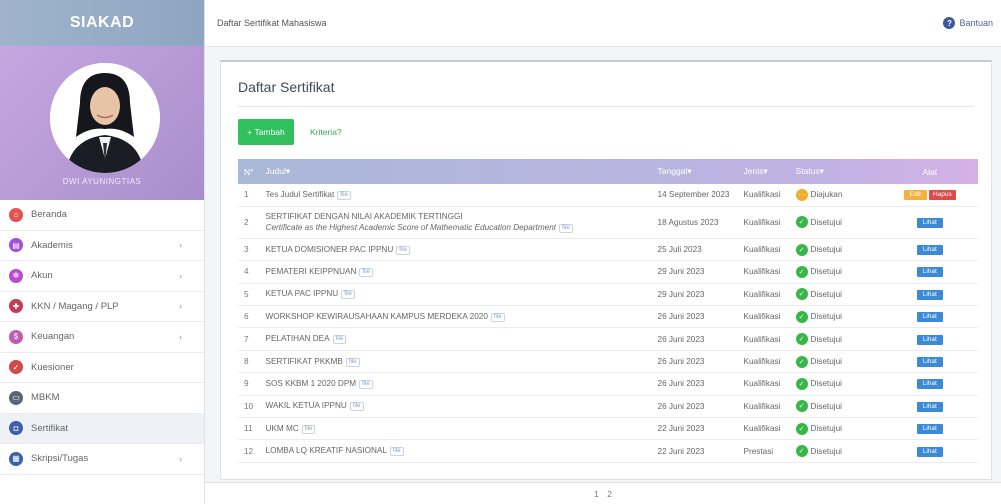 The height and width of the screenshot is (504, 1001). Describe the element at coordinates (16, 428) in the screenshot. I see `certificate-icon: ◘` at that location.